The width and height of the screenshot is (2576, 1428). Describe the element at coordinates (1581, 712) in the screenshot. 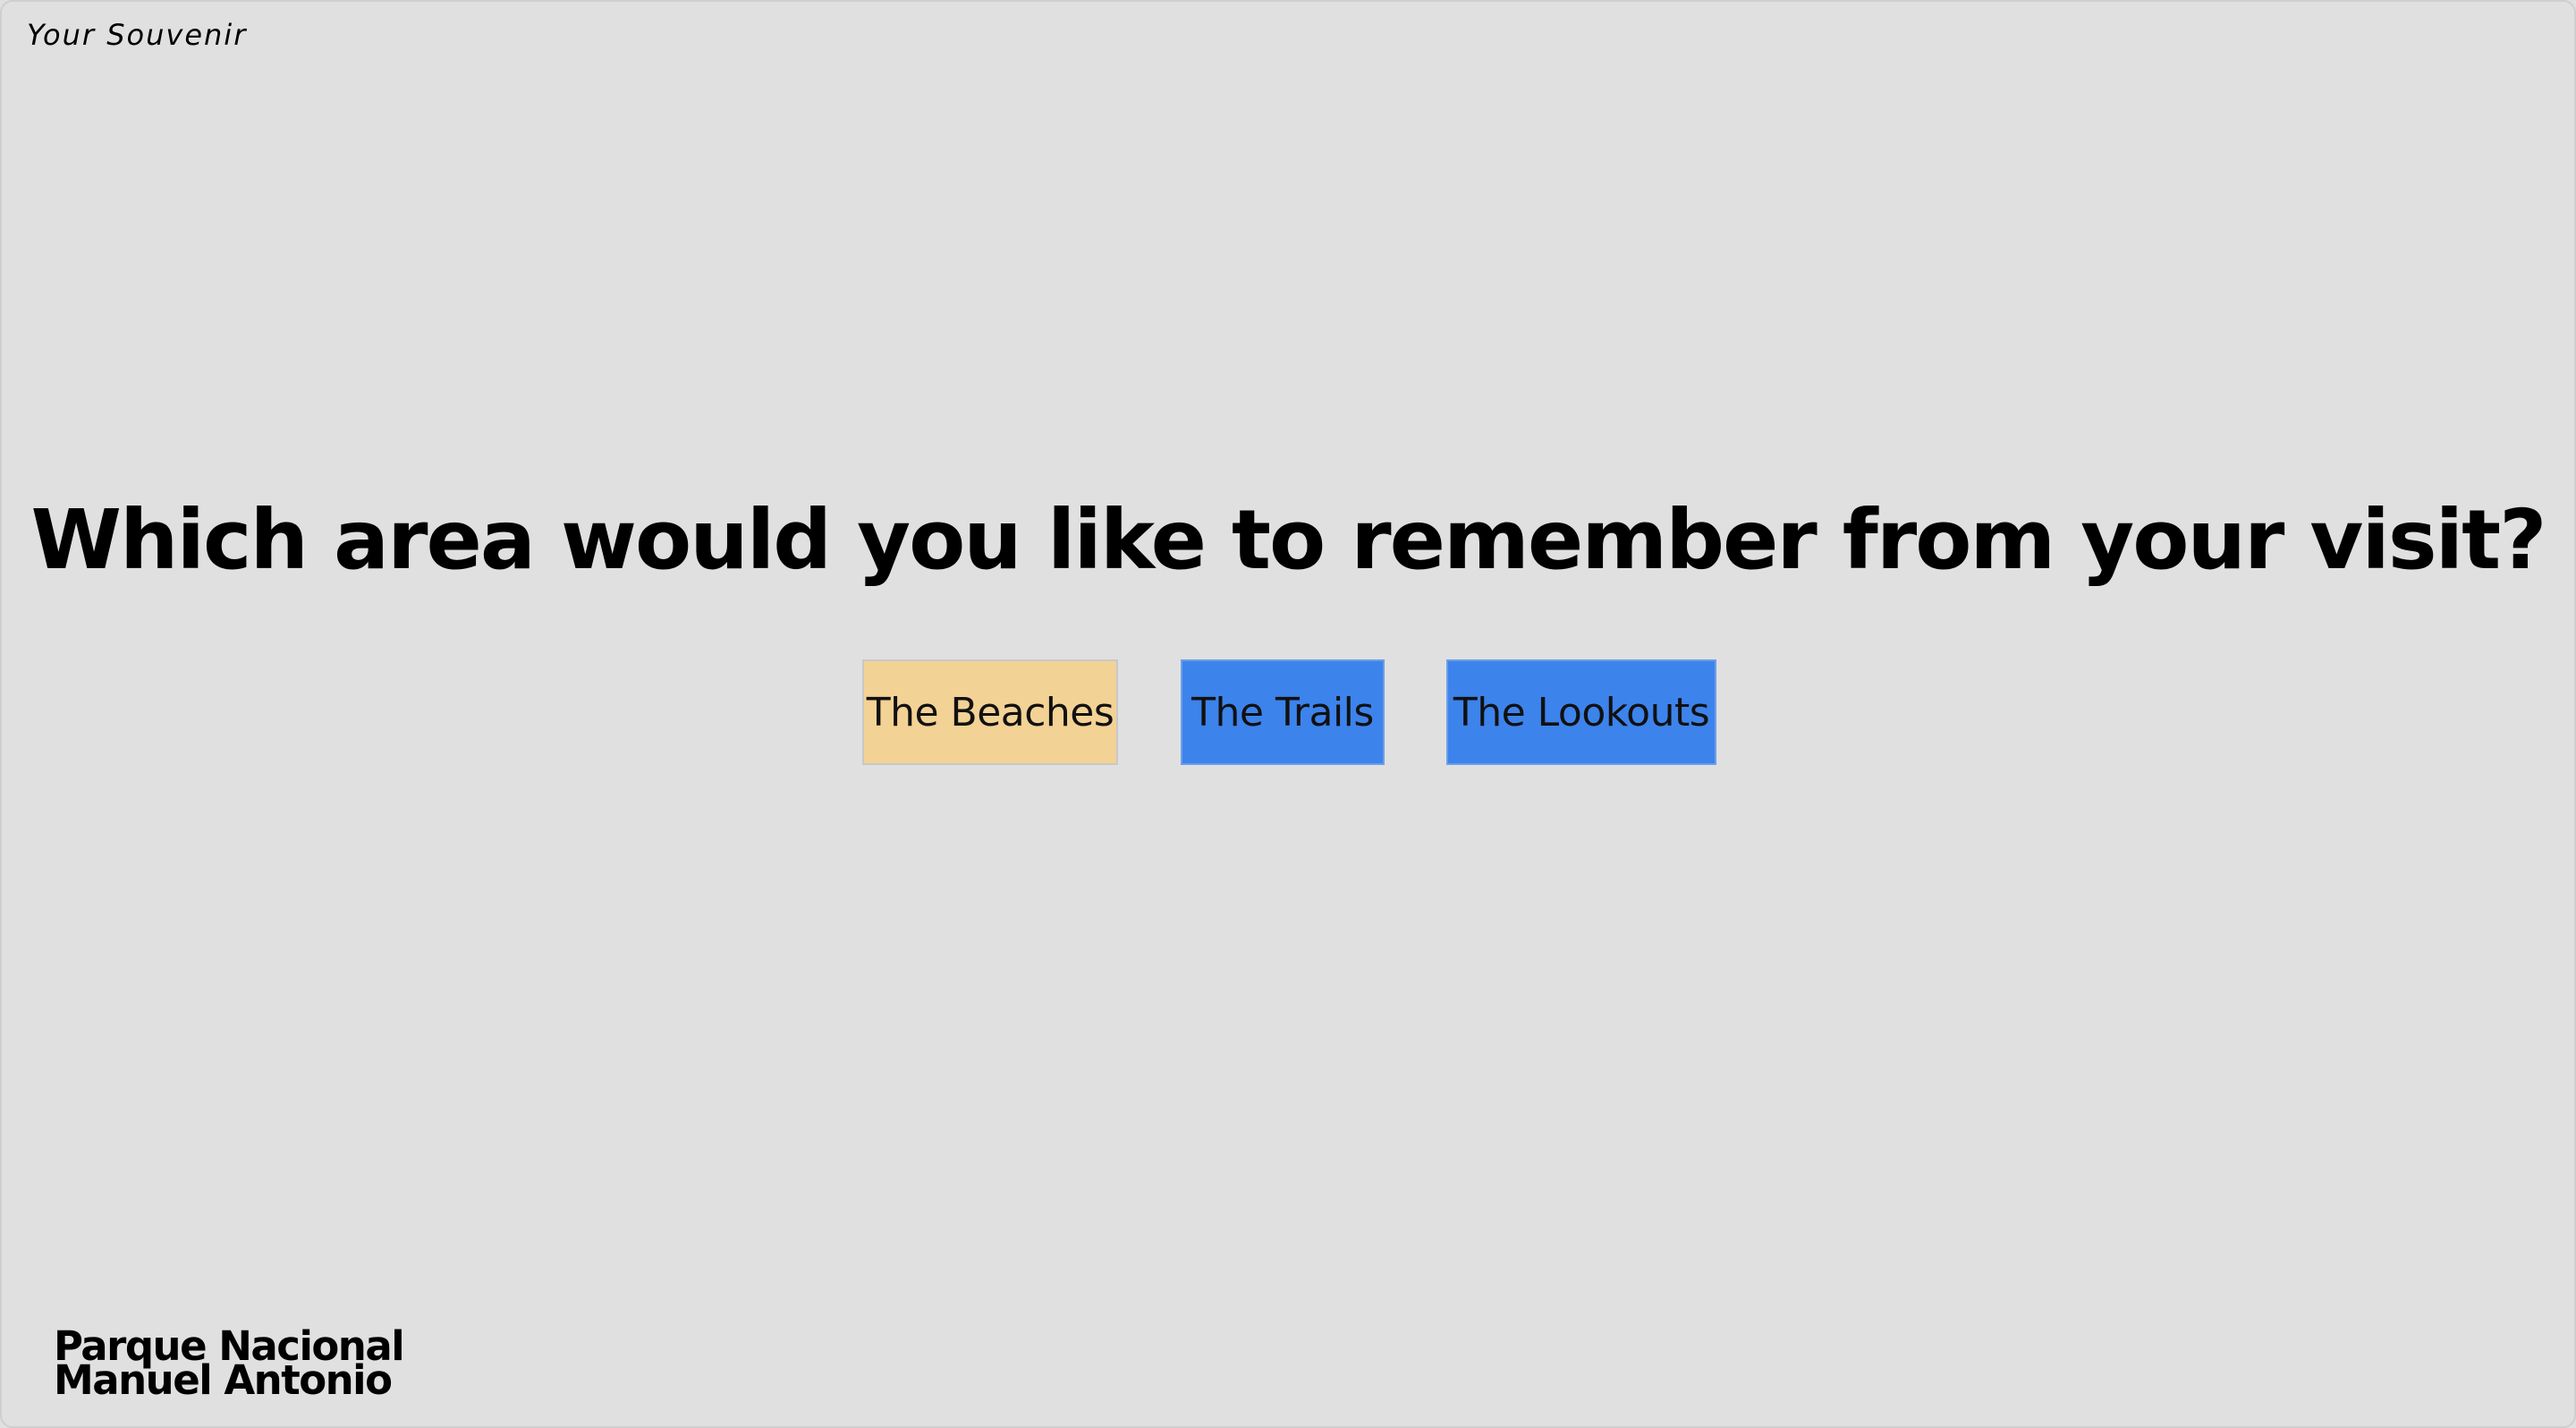

I see `lookouts-button: The Lookouts` at that location.